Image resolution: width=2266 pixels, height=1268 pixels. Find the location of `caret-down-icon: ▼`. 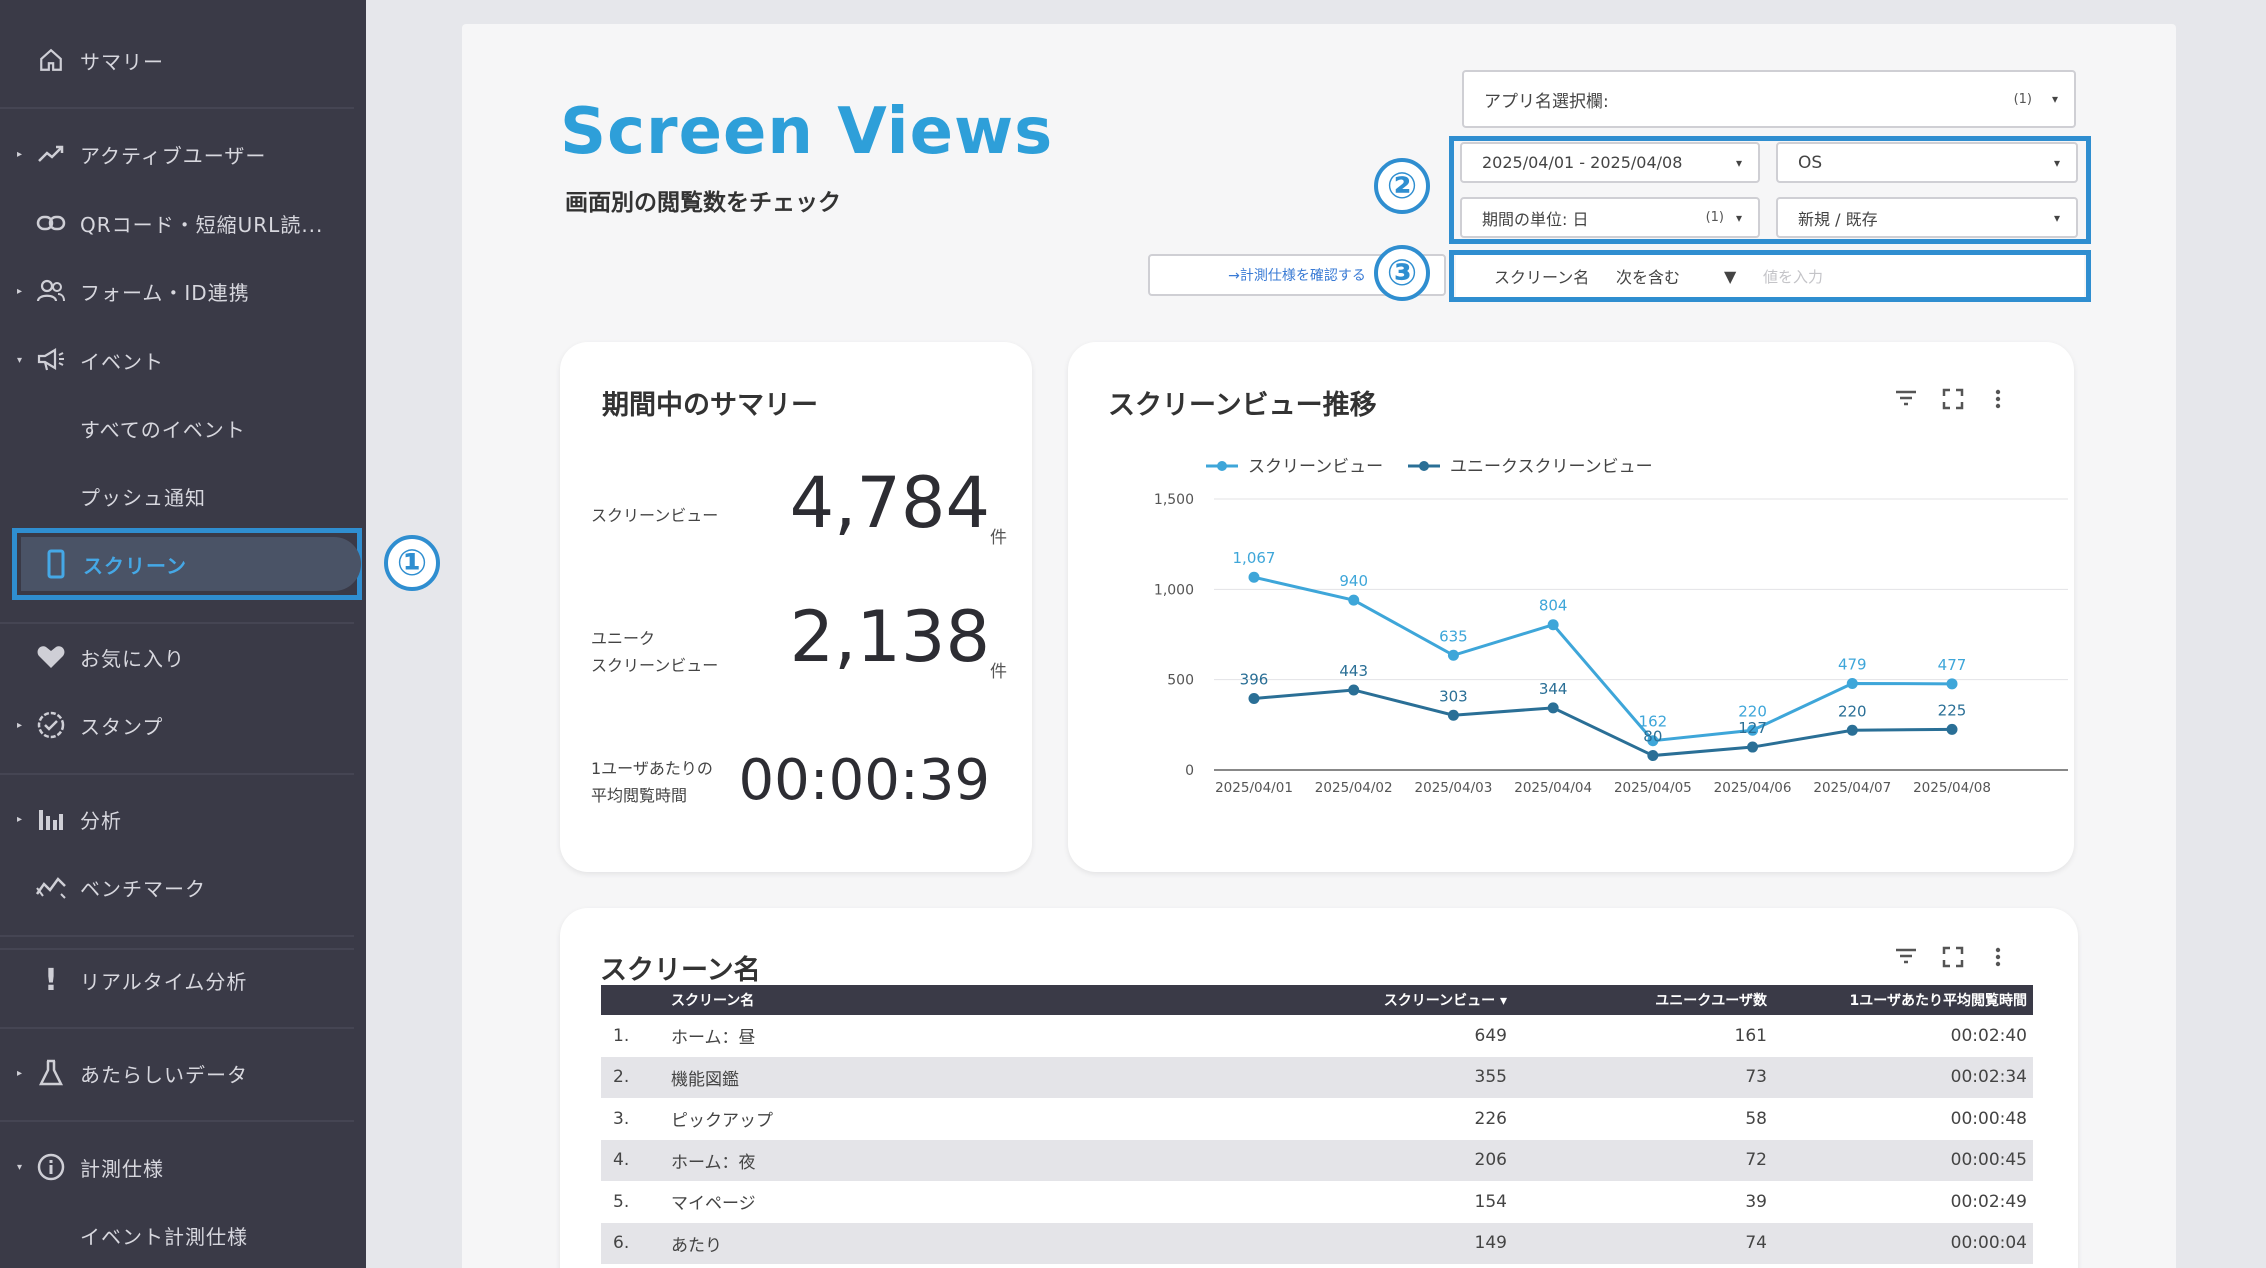

caret-down-icon: ▼ is located at coordinates (1730, 276).